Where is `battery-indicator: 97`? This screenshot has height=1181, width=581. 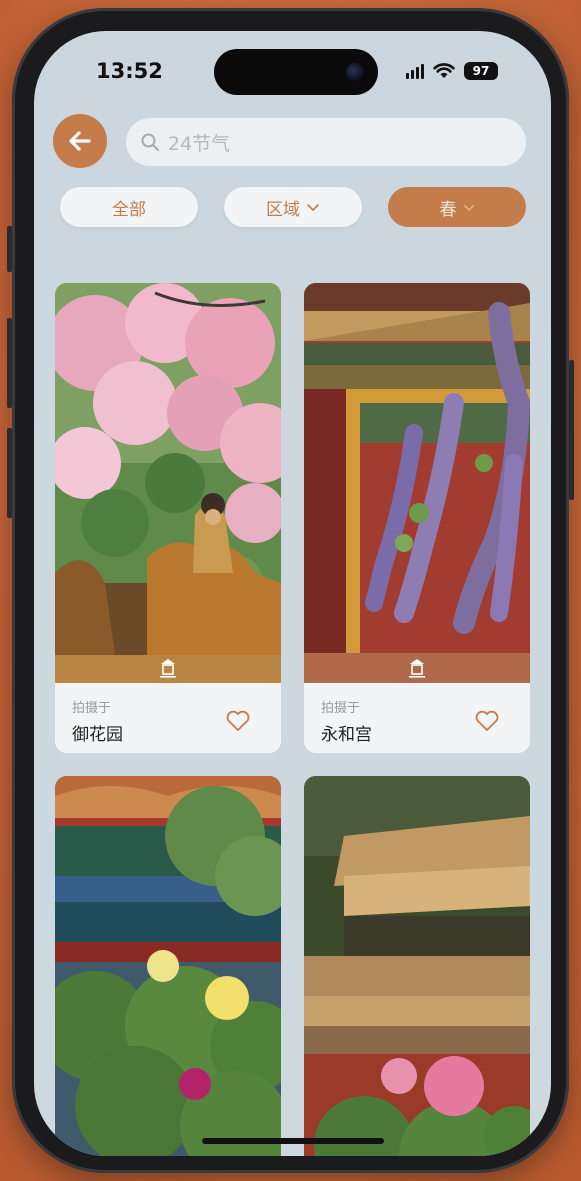
battery-indicator: 97 is located at coordinates (481, 71).